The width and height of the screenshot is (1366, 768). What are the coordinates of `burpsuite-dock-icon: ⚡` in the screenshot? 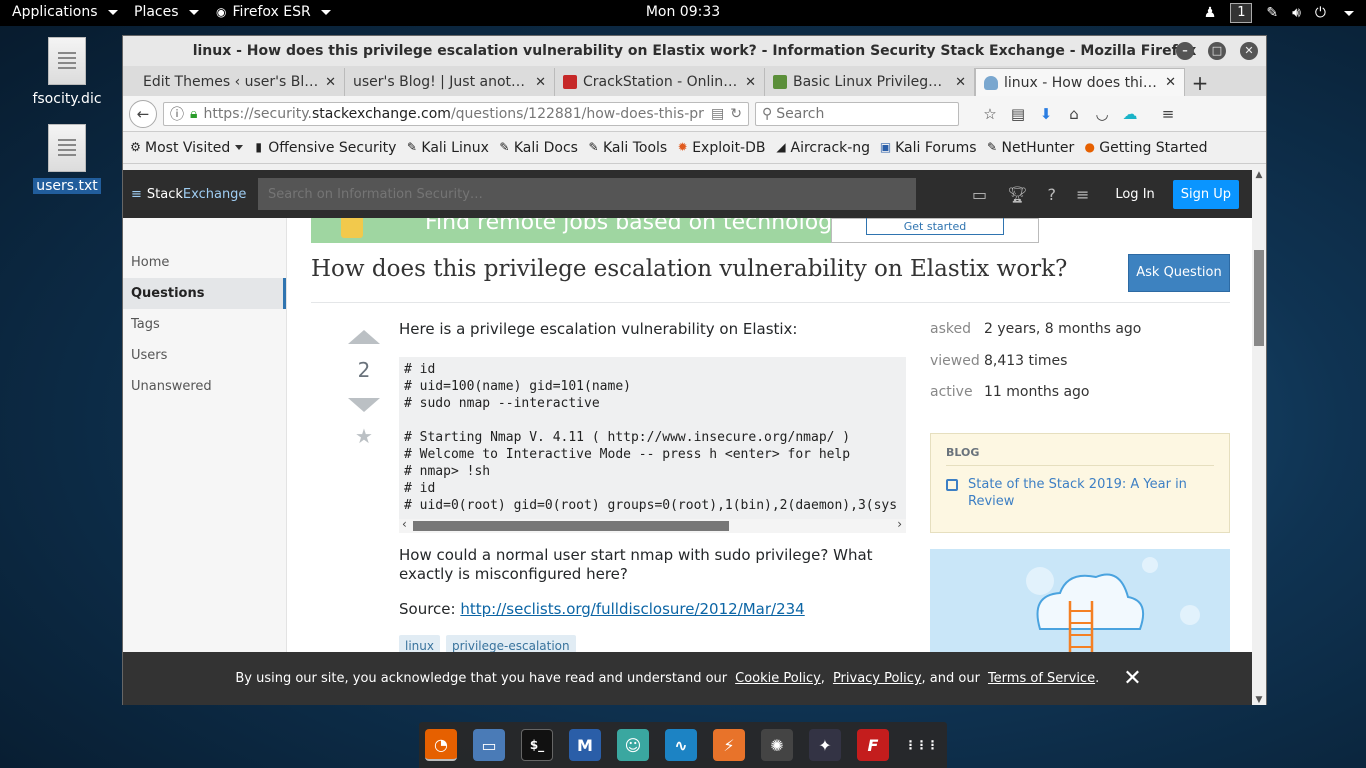 It's located at (729, 745).